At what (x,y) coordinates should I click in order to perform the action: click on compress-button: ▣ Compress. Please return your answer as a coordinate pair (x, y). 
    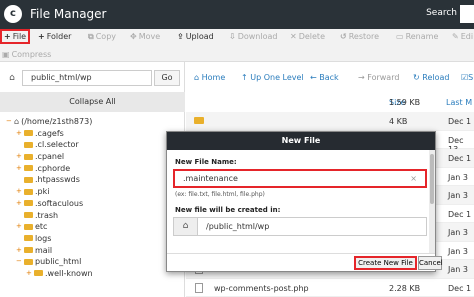
    Looking at the image, I should click on (26, 54).